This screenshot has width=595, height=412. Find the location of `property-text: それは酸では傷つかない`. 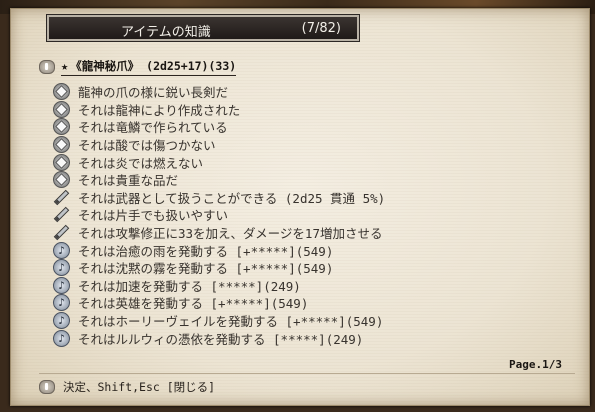

property-text: それは酸では傷つかない is located at coordinates (147, 146).